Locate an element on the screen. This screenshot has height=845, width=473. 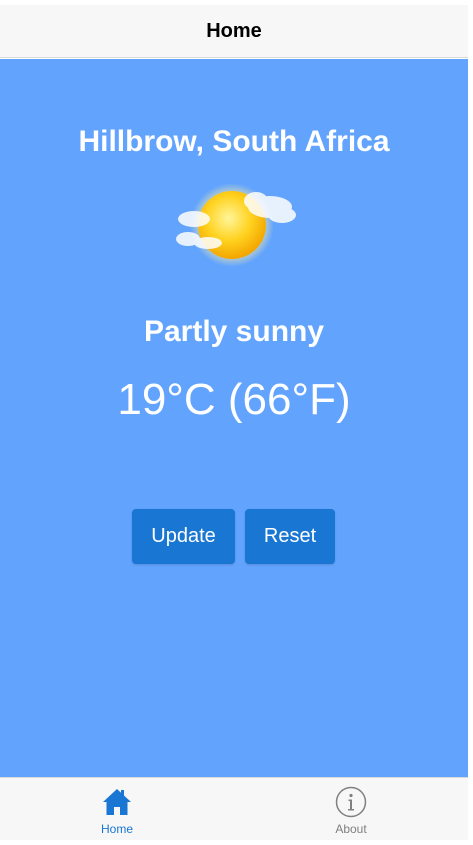
temperature-label: 19°C (66°F) is located at coordinates (234, 399).